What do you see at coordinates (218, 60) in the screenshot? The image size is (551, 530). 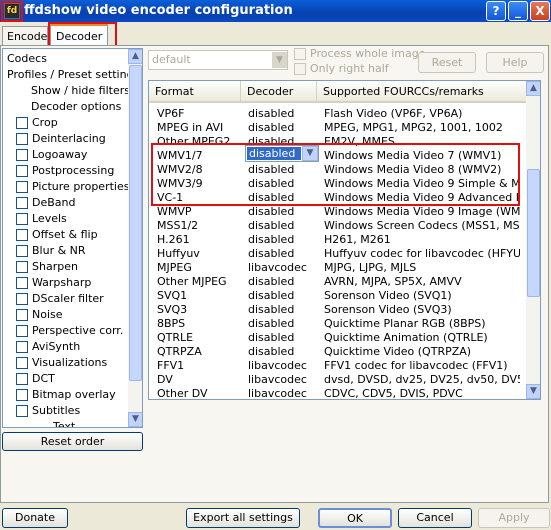 I see `preset-select: default` at bounding box center [218, 60].